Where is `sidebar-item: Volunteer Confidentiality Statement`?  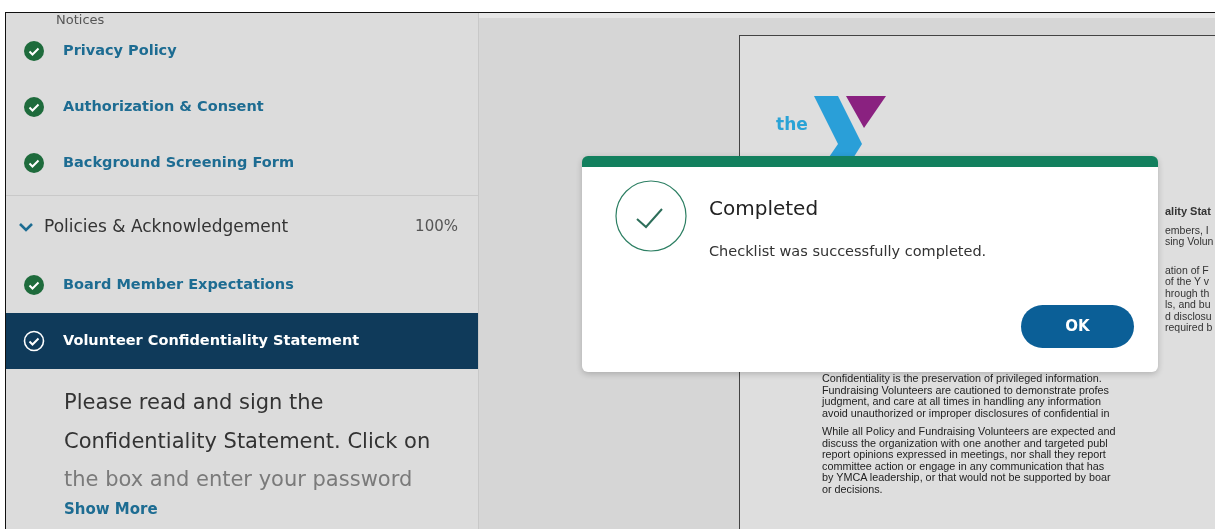 sidebar-item: Volunteer Confidentiality Statement is located at coordinates (242, 341).